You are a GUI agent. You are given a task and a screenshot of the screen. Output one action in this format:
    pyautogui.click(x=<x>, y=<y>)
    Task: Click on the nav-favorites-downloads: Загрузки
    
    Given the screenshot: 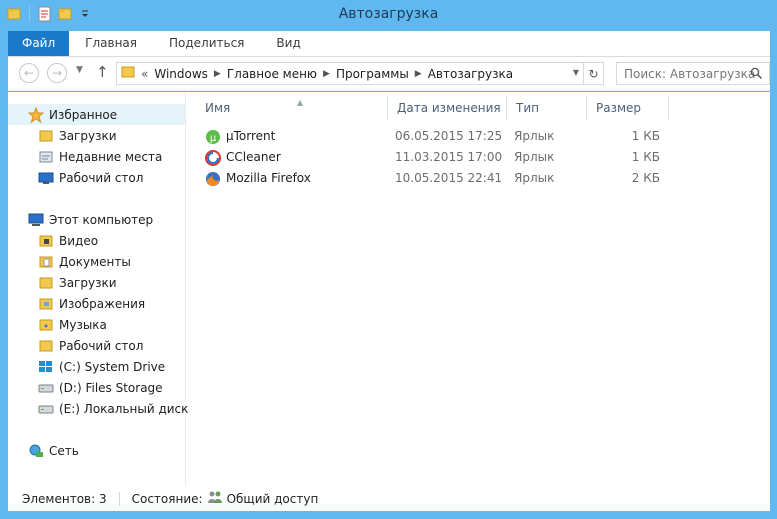 What is the action you would take?
    pyautogui.click(x=77, y=135)
    